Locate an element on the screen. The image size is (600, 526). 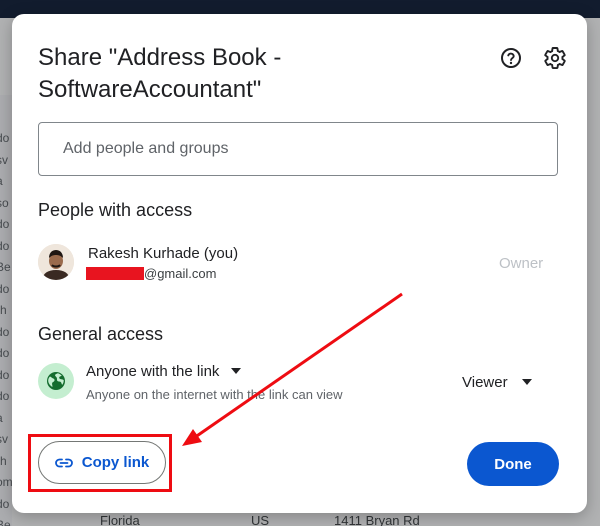
email-redaction-mark is located at coordinates (115, 273).